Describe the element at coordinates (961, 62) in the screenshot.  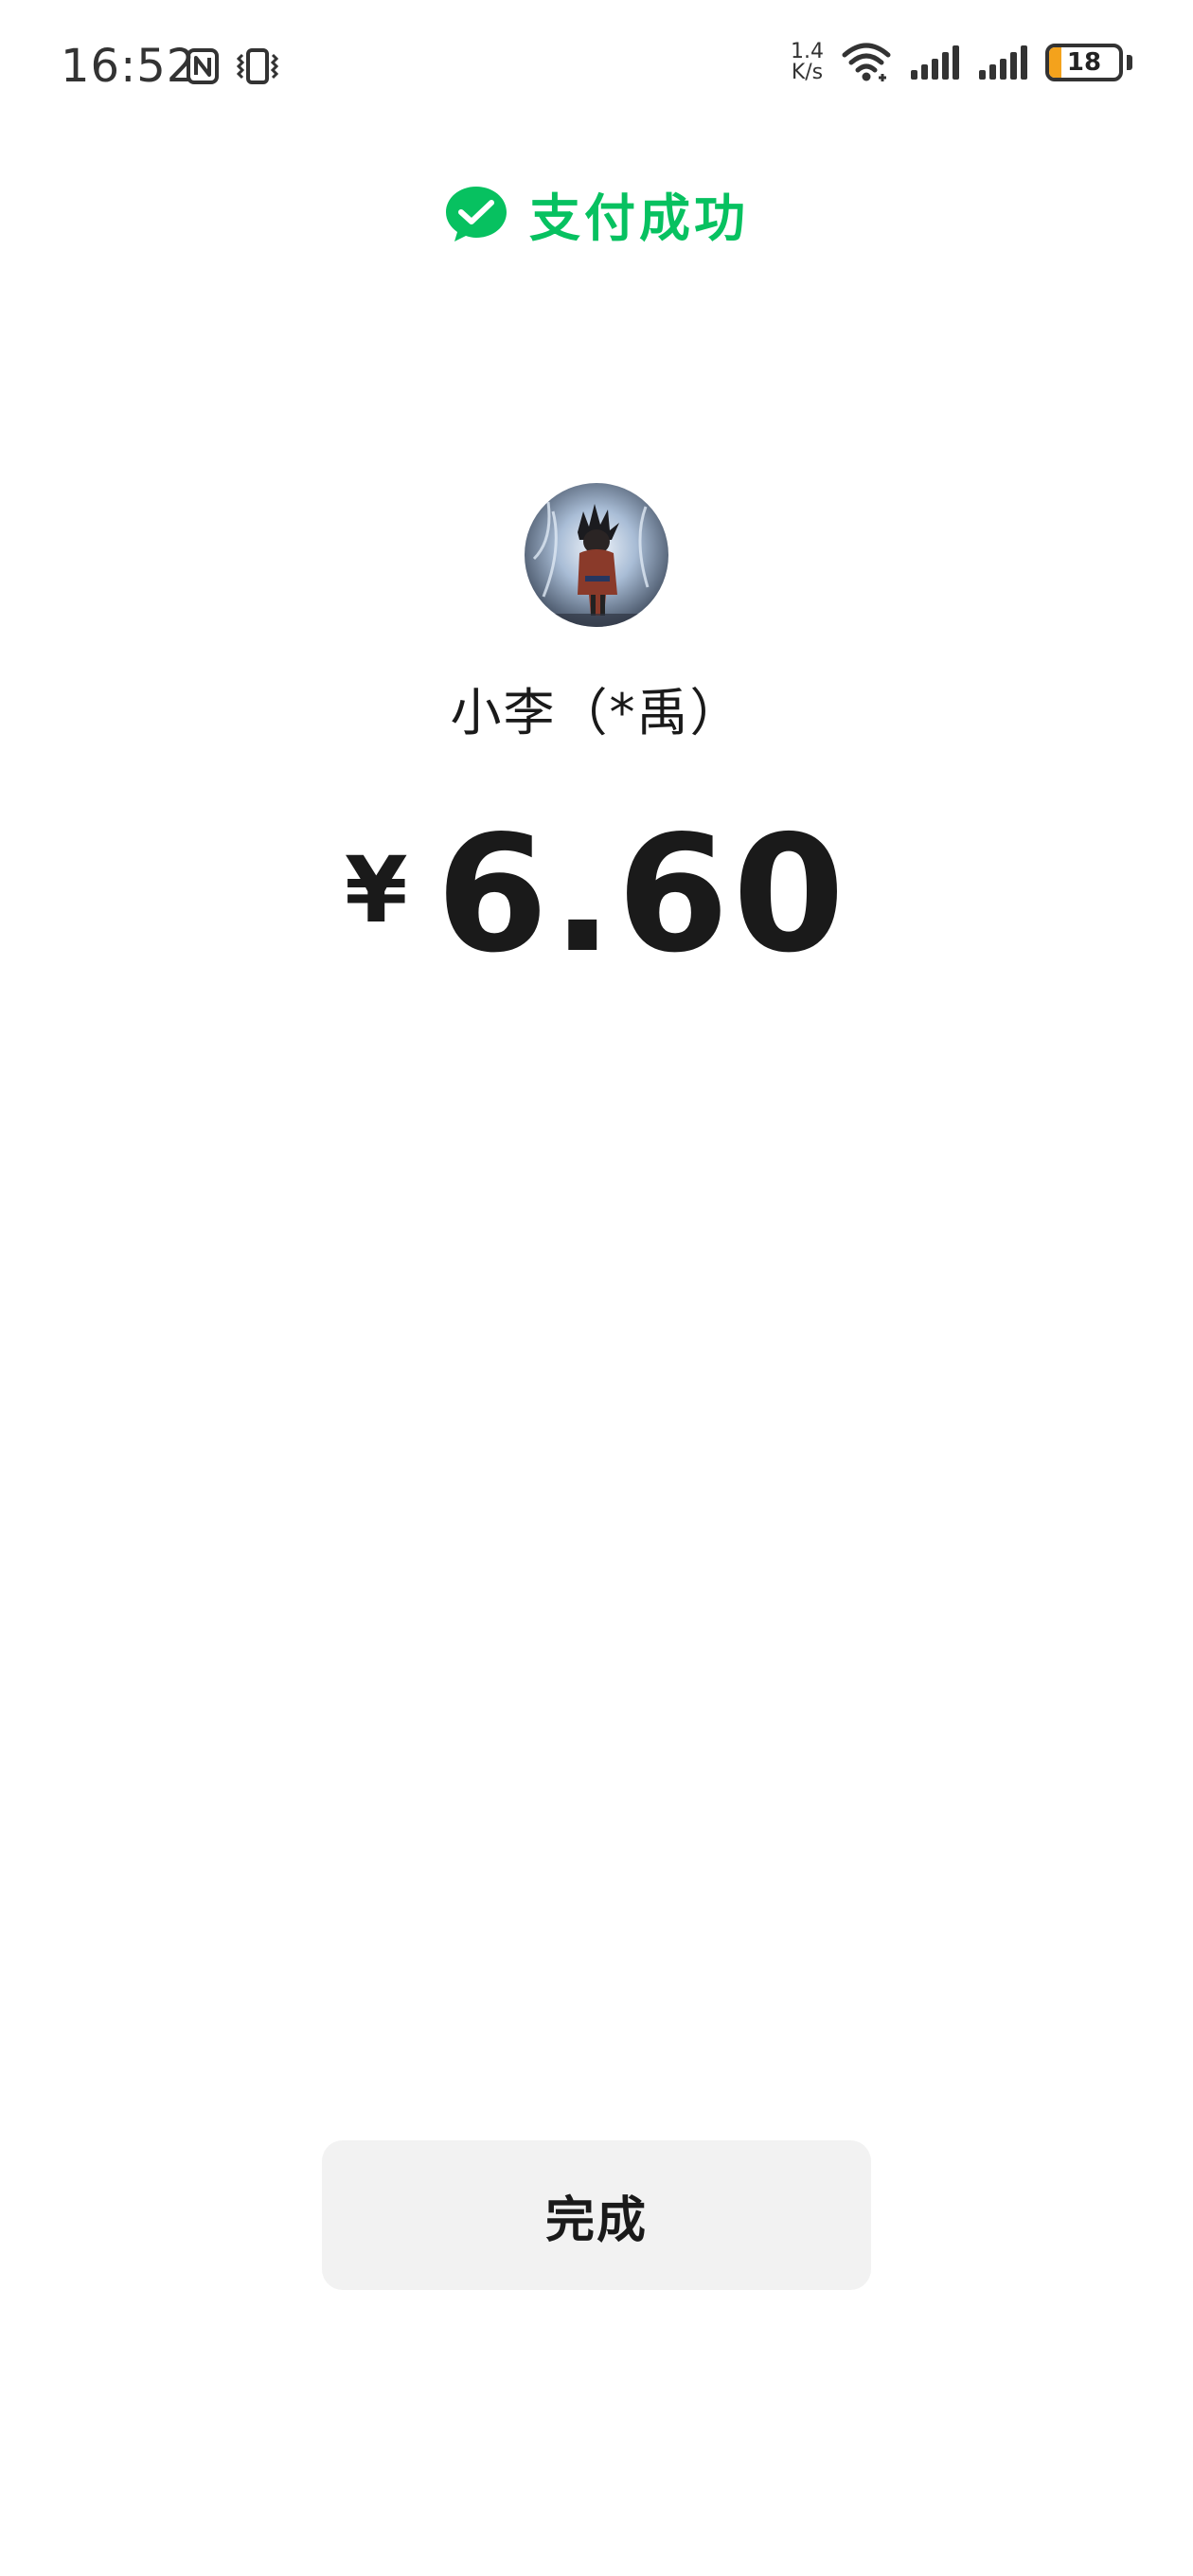
I see `status-right-icons: 1.4 K/s 18` at that location.